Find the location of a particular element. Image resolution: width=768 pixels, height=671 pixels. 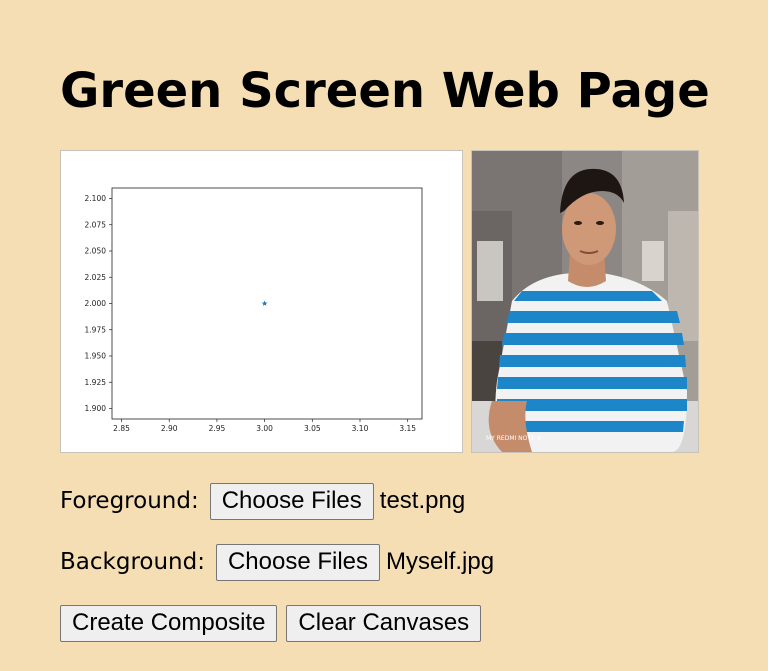

foreground-row: Foreground: Choose Files test.png is located at coordinates (262, 501).